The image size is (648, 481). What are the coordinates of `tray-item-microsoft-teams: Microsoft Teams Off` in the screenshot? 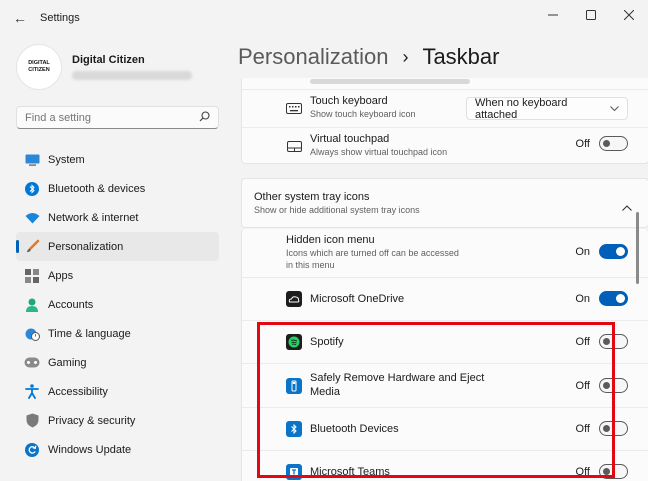 It's located at (445, 466).